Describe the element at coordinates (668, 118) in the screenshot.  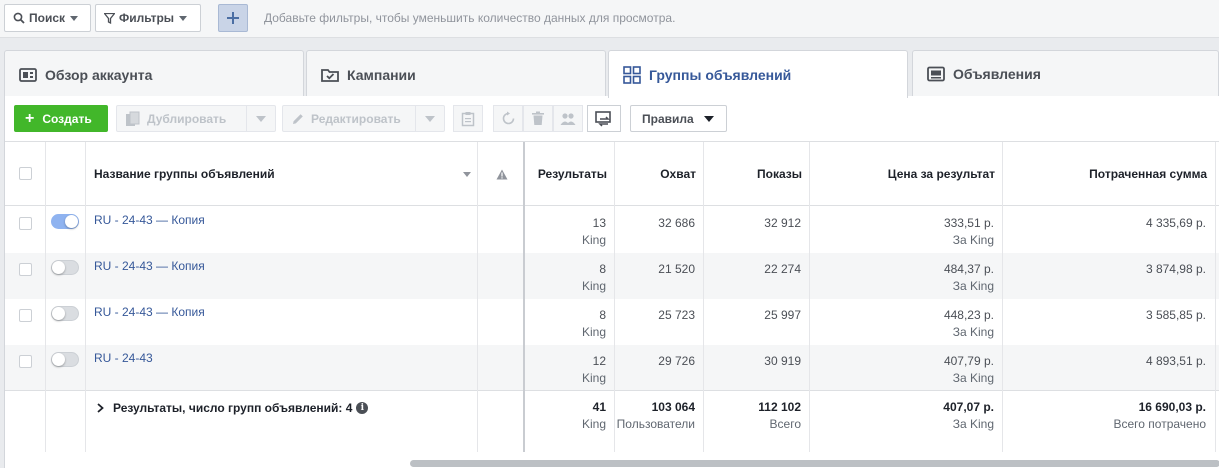
I see `rules-button-label: Правила` at that location.